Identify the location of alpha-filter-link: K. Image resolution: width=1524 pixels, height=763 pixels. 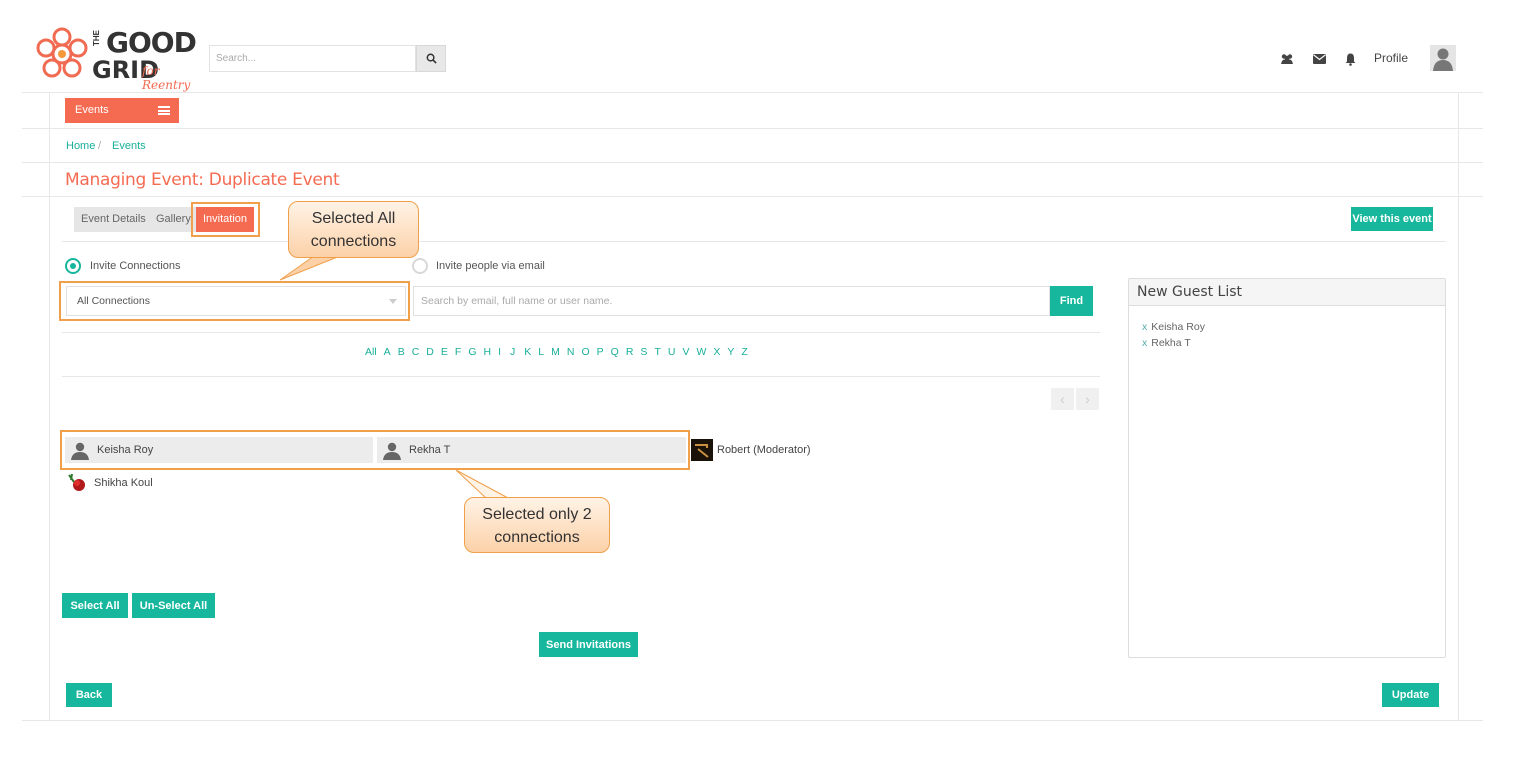
(527, 352).